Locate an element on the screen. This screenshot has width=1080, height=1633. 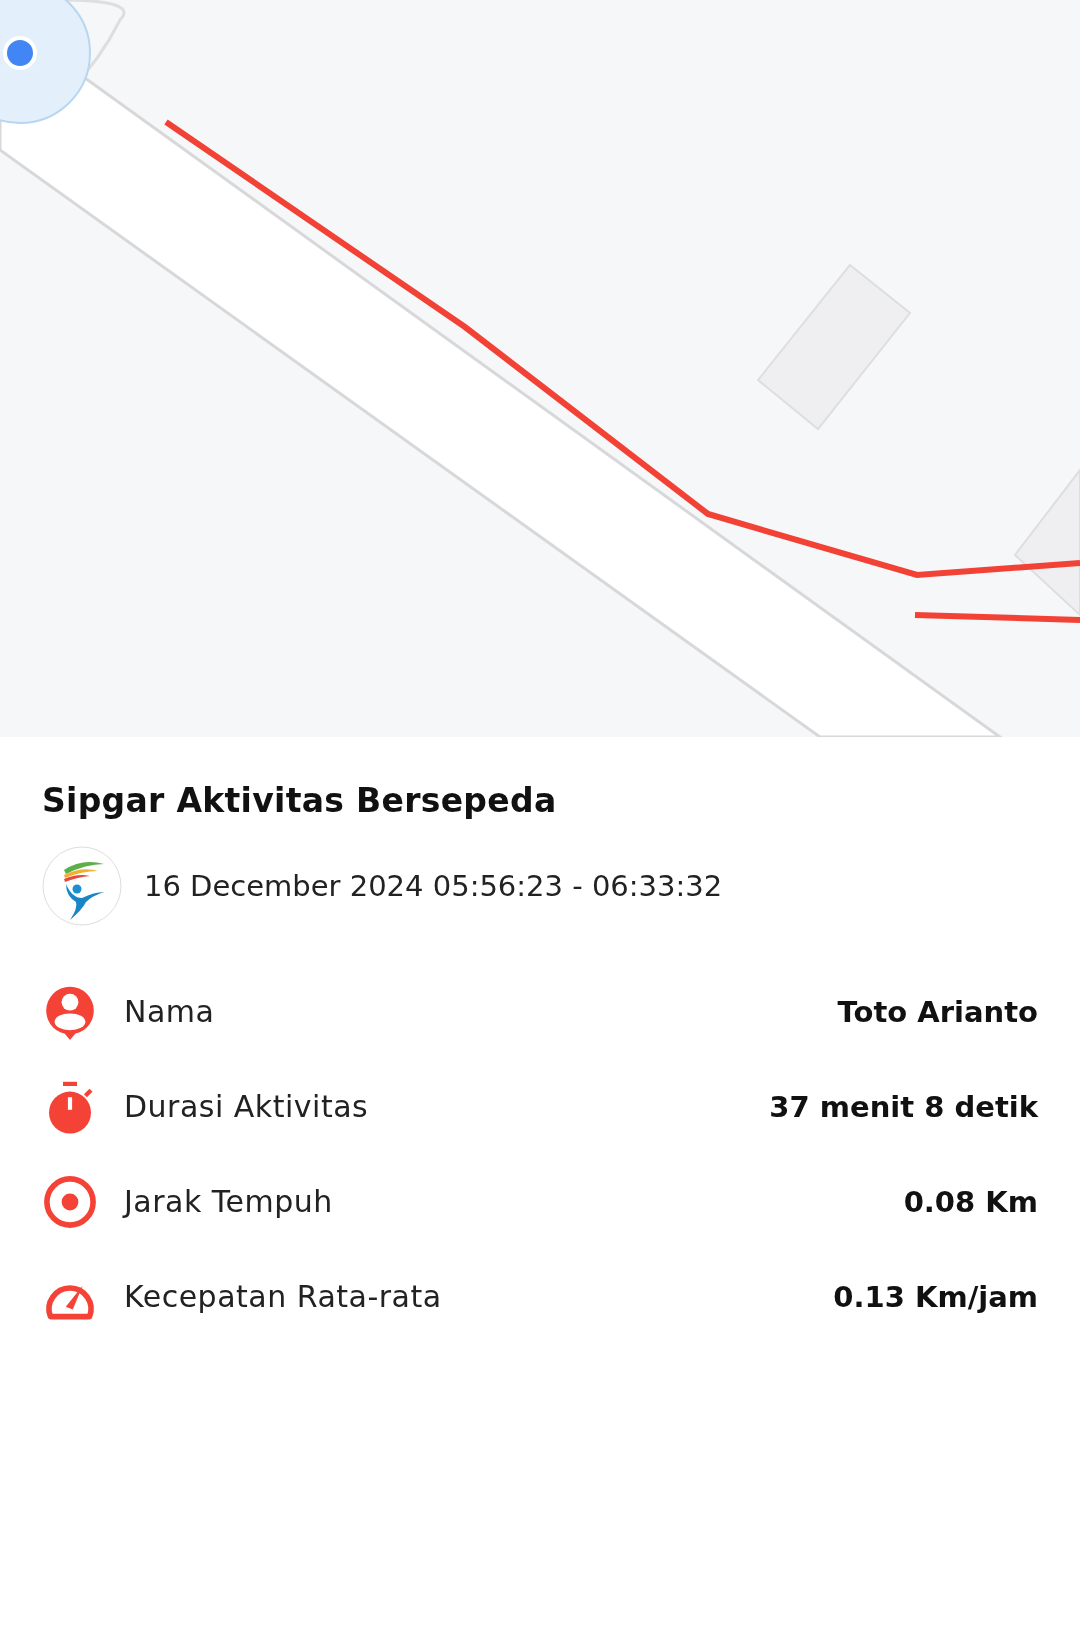
stat-value: 0.08 Km is located at coordinates (970, 1201).